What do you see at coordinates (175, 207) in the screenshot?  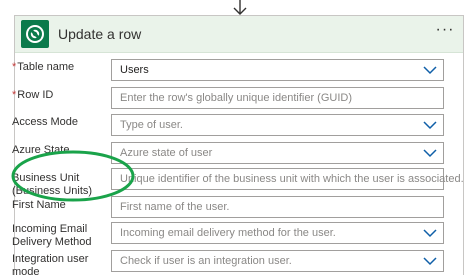 I see `field-placeholder: First name of the user.` at bounding box center [175, 207].